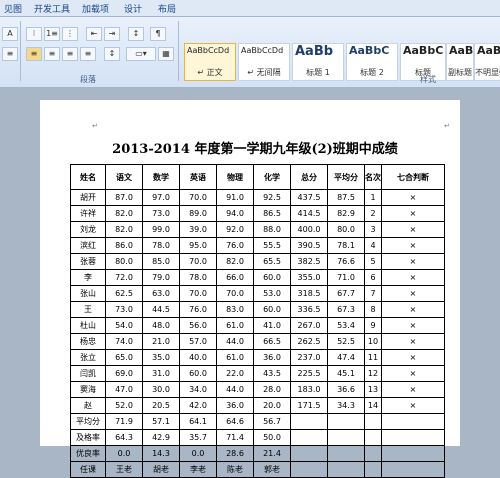 This screenshot has height=478, width=500. Describe the element at coordinates (373, 341) in the screenshot. I see `table-cell: 10` at that location.